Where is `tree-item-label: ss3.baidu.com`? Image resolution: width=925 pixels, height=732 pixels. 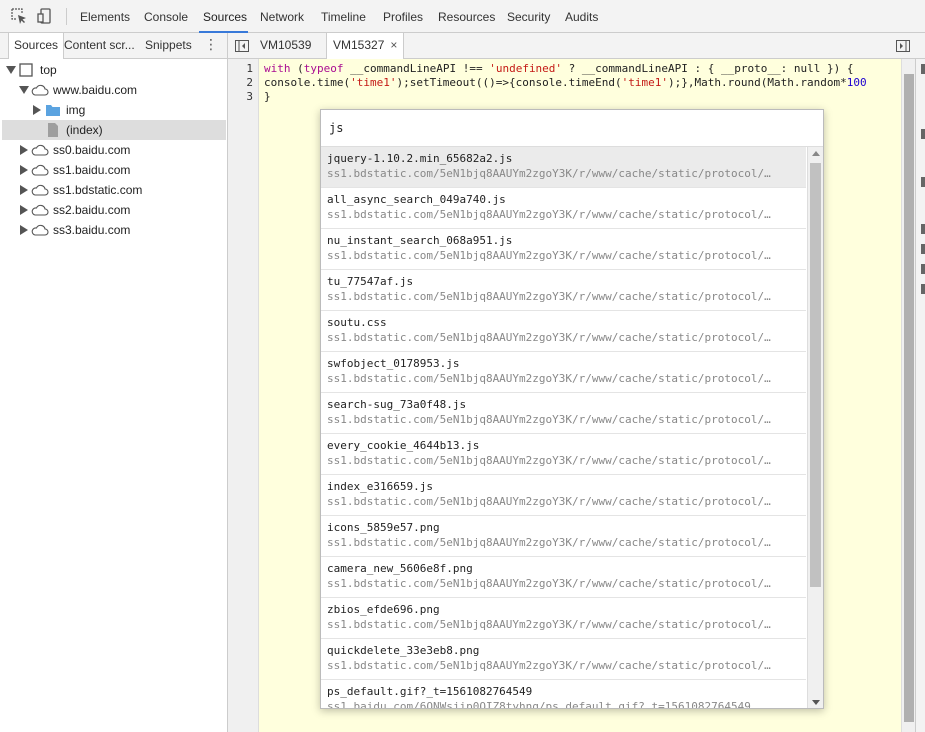 tree-item-label: ss3.baidu.com is located at coordinates (92, 230).